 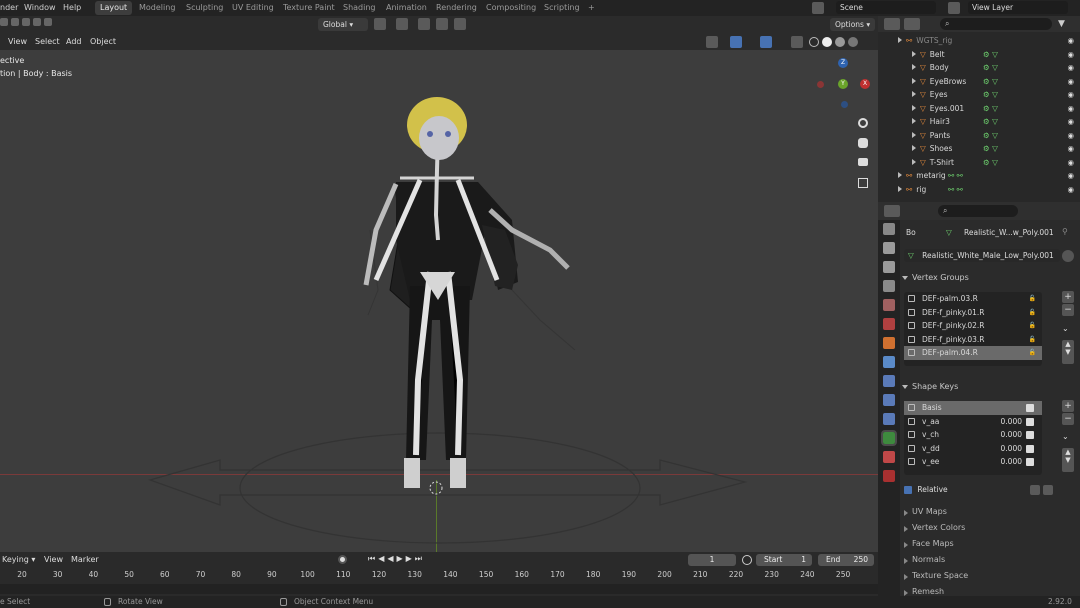 What do you see at coordinates (973, 326) in the screenshot?
I see `vertex-group-item: DEF-f_pinky.02.R 🔓` at bounding box center [973, 326].